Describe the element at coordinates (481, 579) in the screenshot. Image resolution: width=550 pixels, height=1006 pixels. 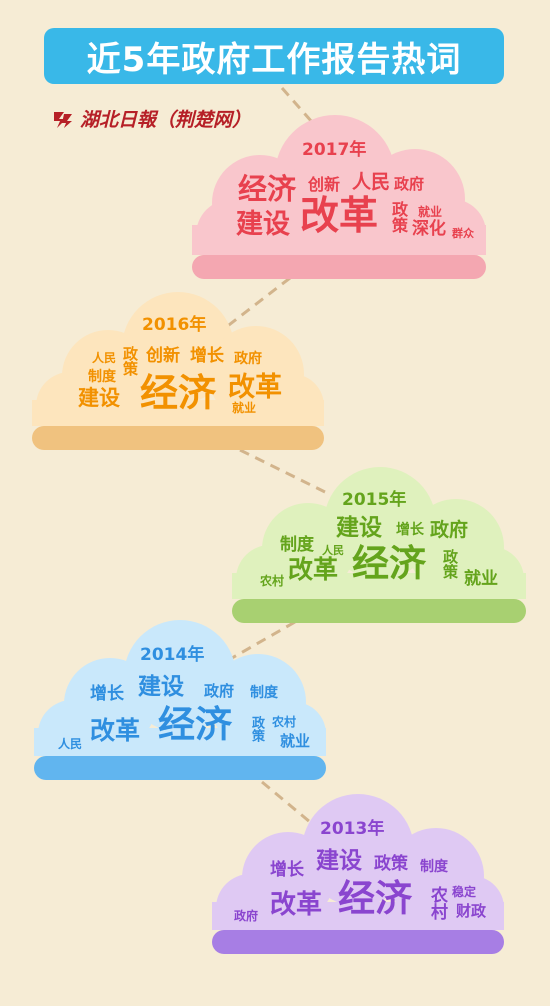
I see `word-jiuye-2015: 就业` at that location.